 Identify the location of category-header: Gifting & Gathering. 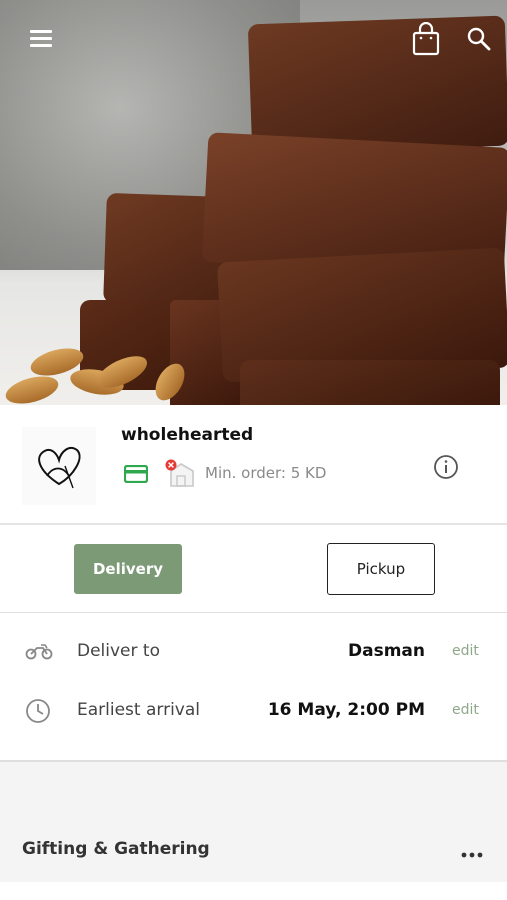
(253, 850).